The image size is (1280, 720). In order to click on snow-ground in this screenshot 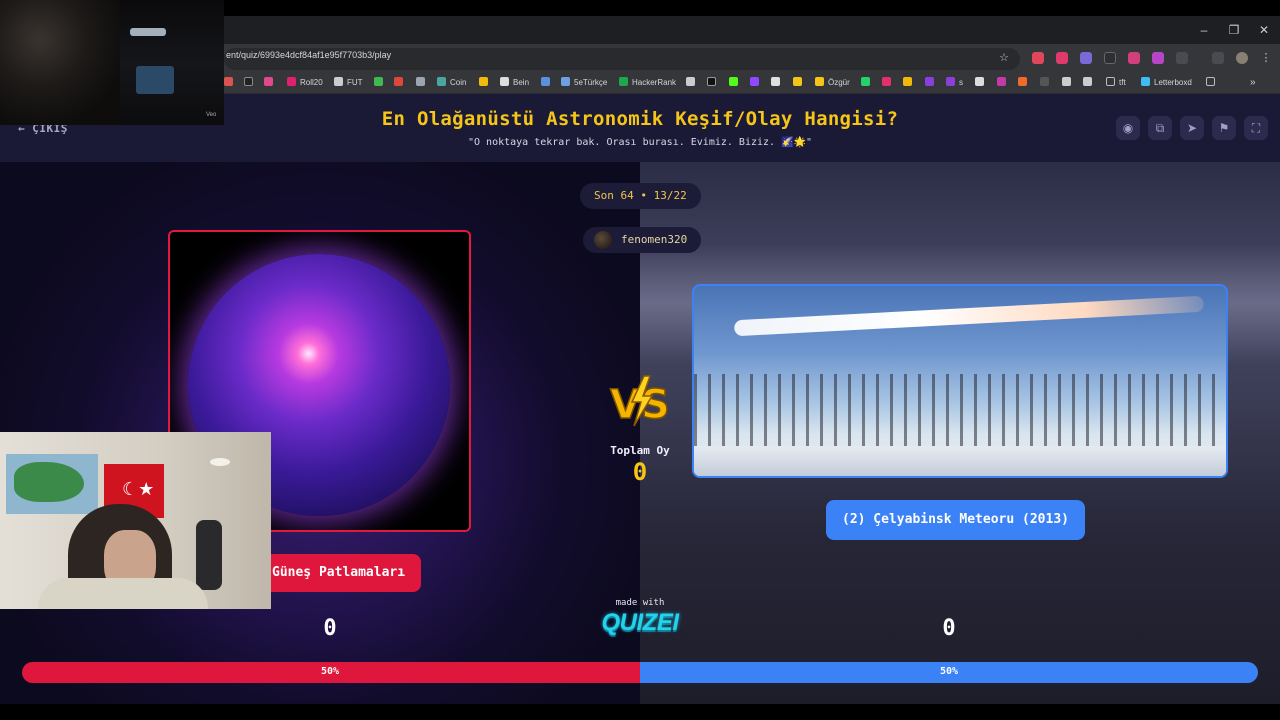, I will do `click(960, 461)`.